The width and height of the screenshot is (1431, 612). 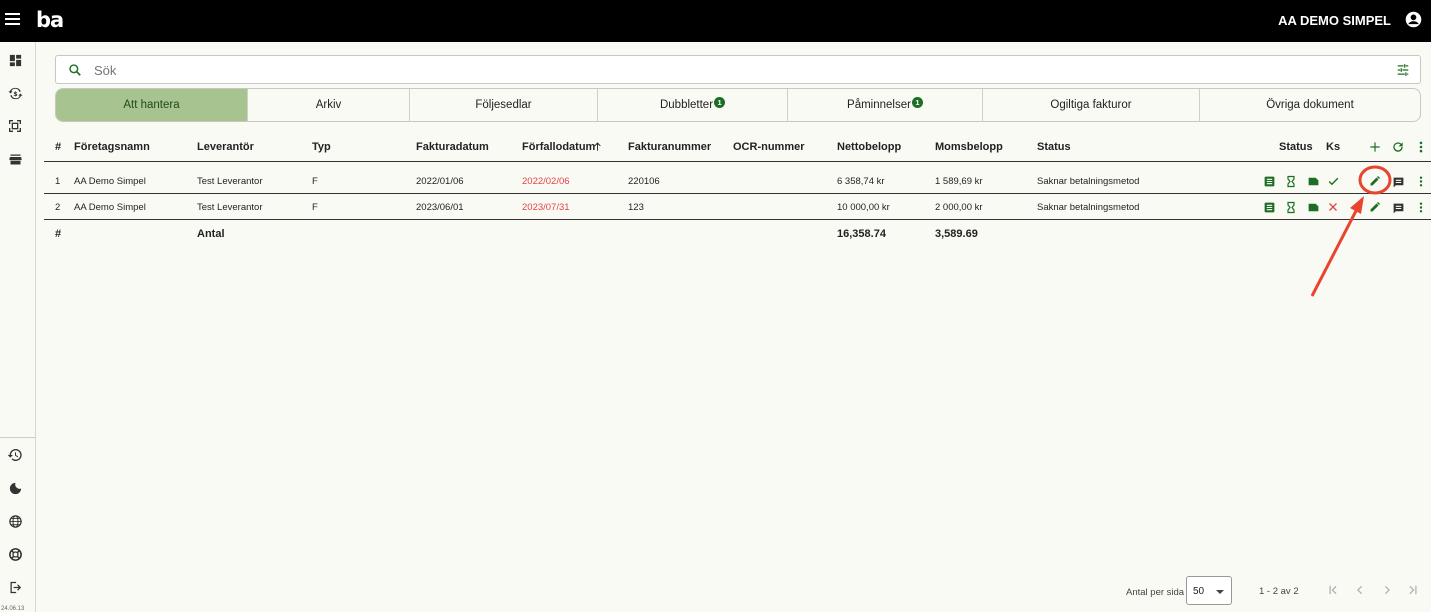 What do you see at coordinates (1333, 590) in the screenshot?
I see `first-page-icon` at bounding box center [1333, 590].